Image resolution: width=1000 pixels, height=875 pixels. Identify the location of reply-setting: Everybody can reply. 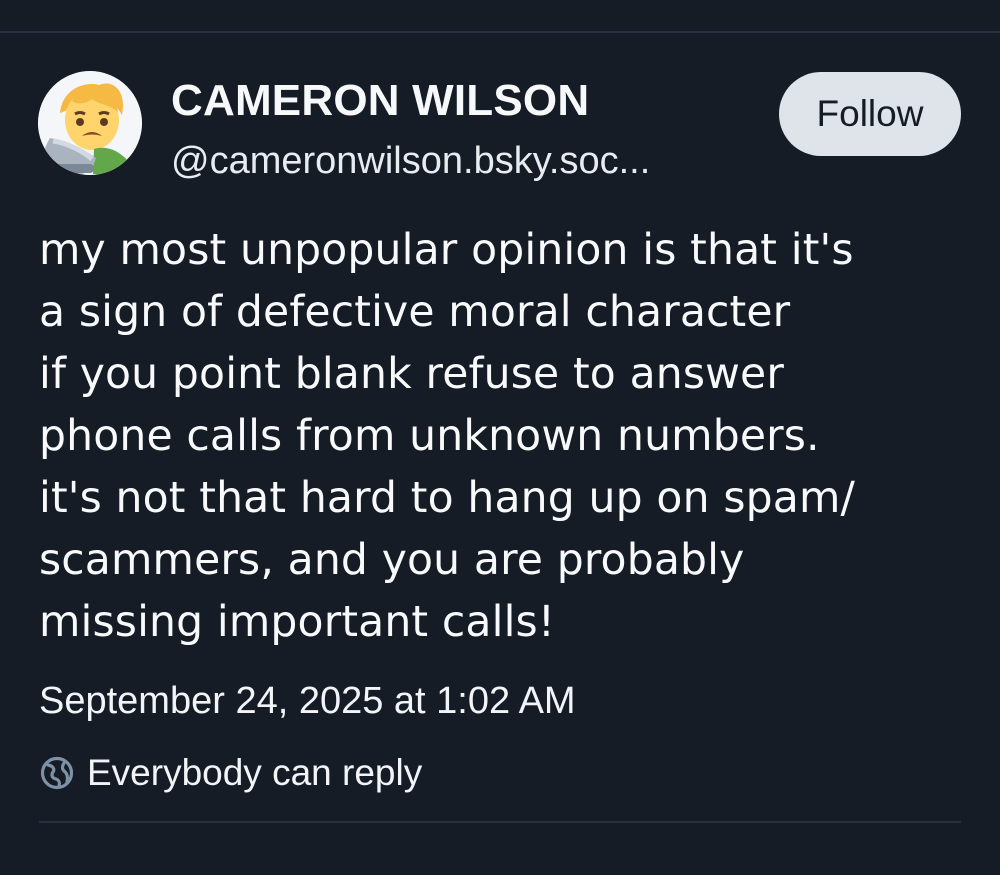
(230, 773).